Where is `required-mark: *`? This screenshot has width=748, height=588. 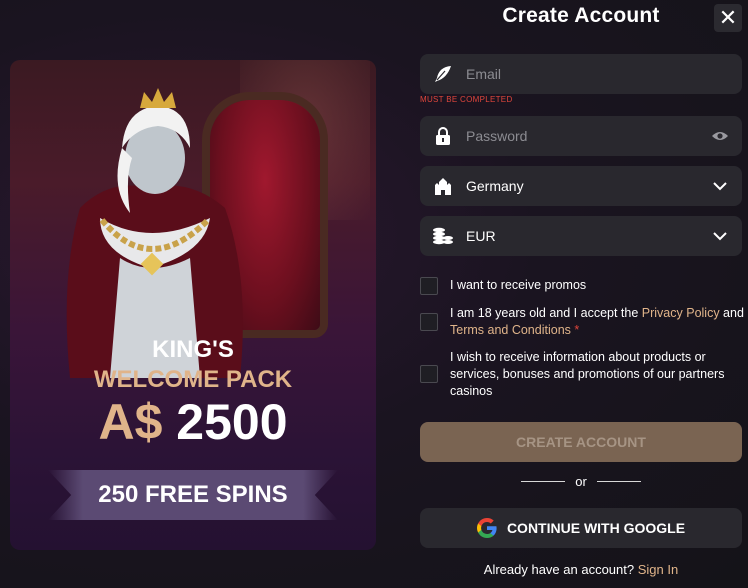 required-mark: * is located at coordinates (575, 330).